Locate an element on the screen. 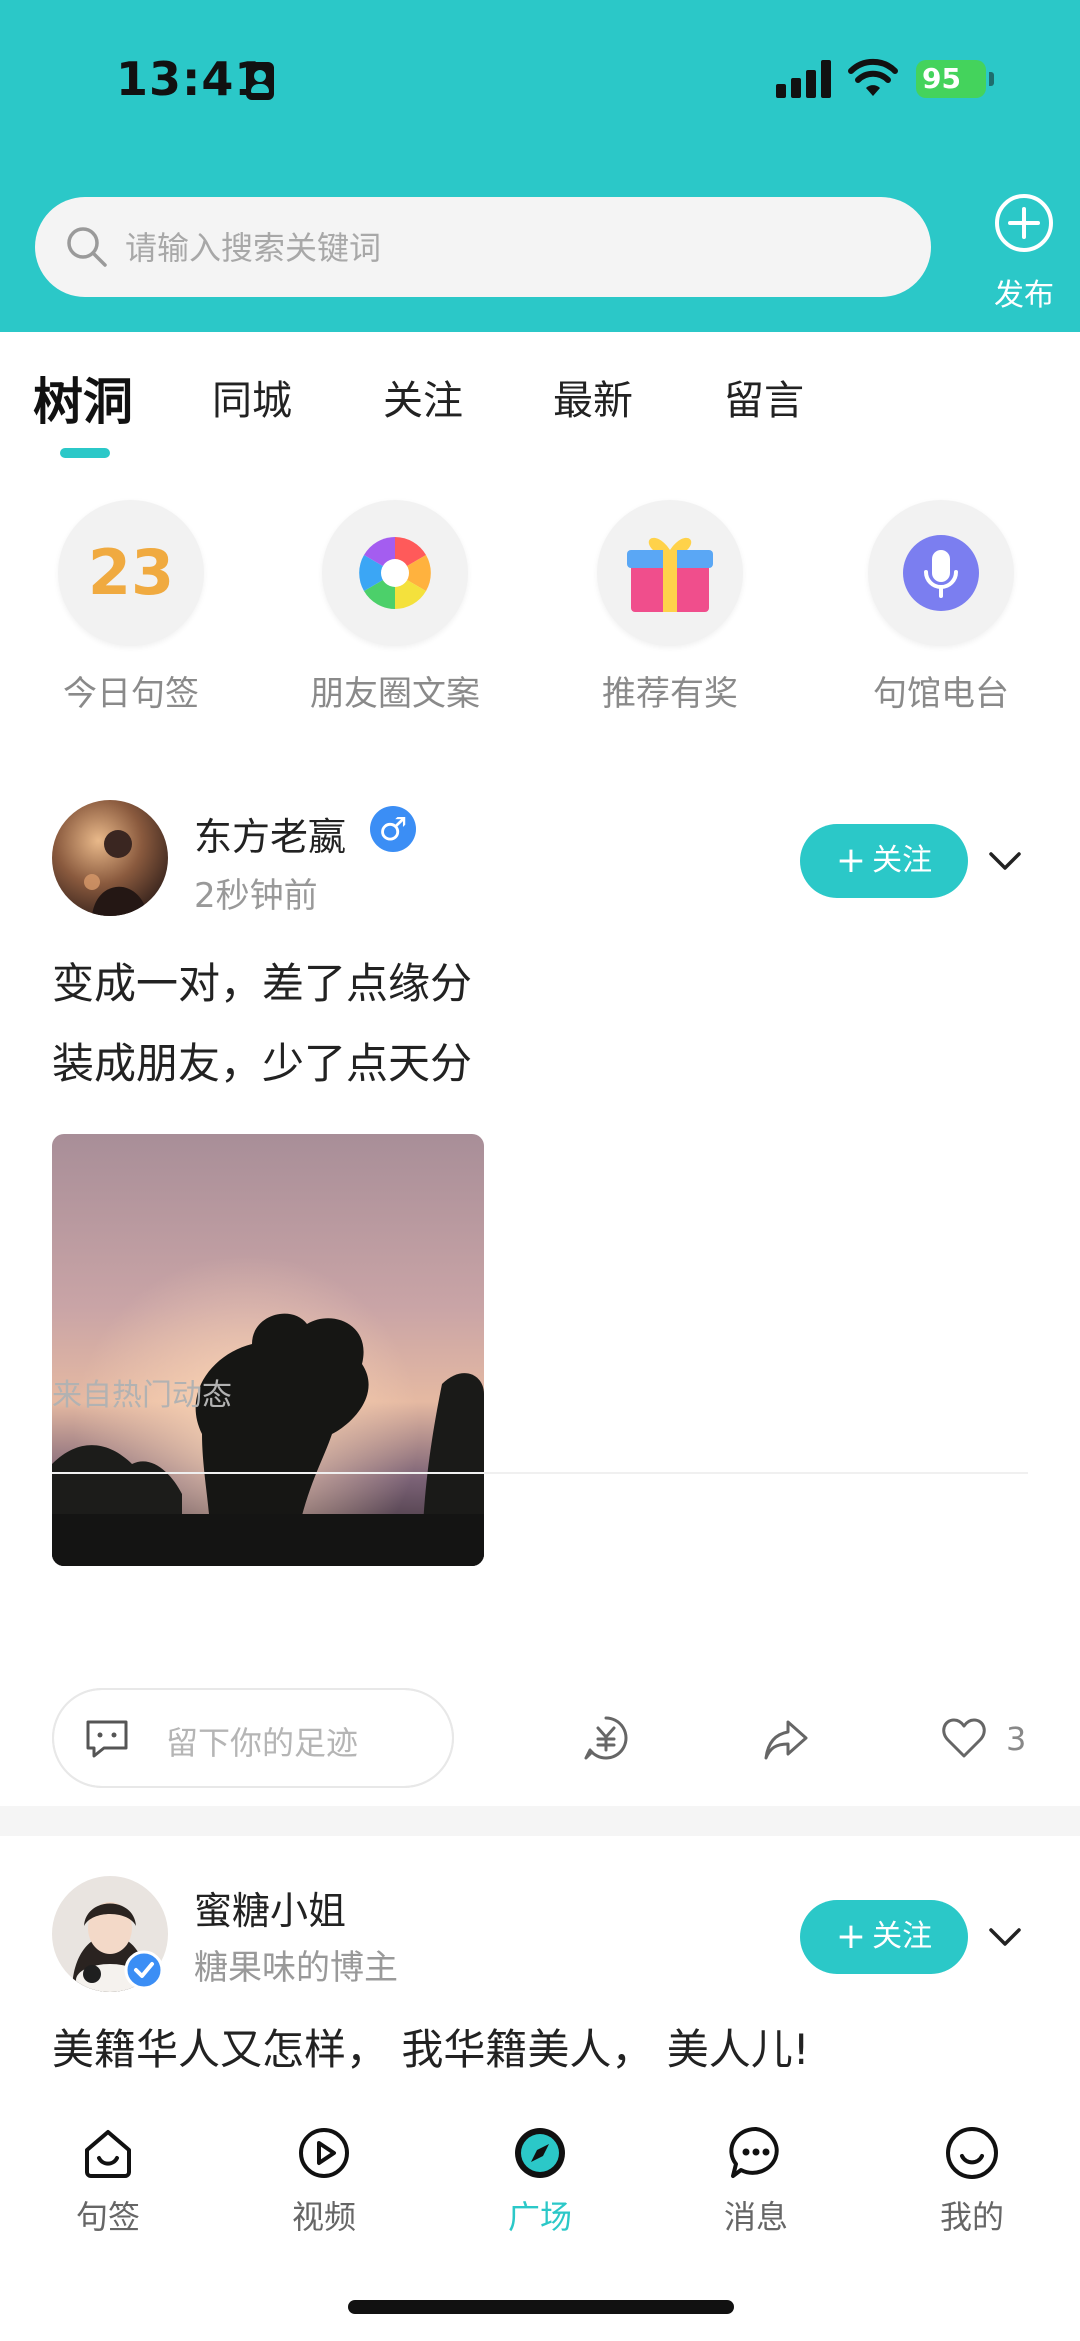 Image resolution: width=1080 pixels, height=2341 pixels. category-tabs: 树洞 同城 关注 最新 留言 is located at coordinates (540, 397).